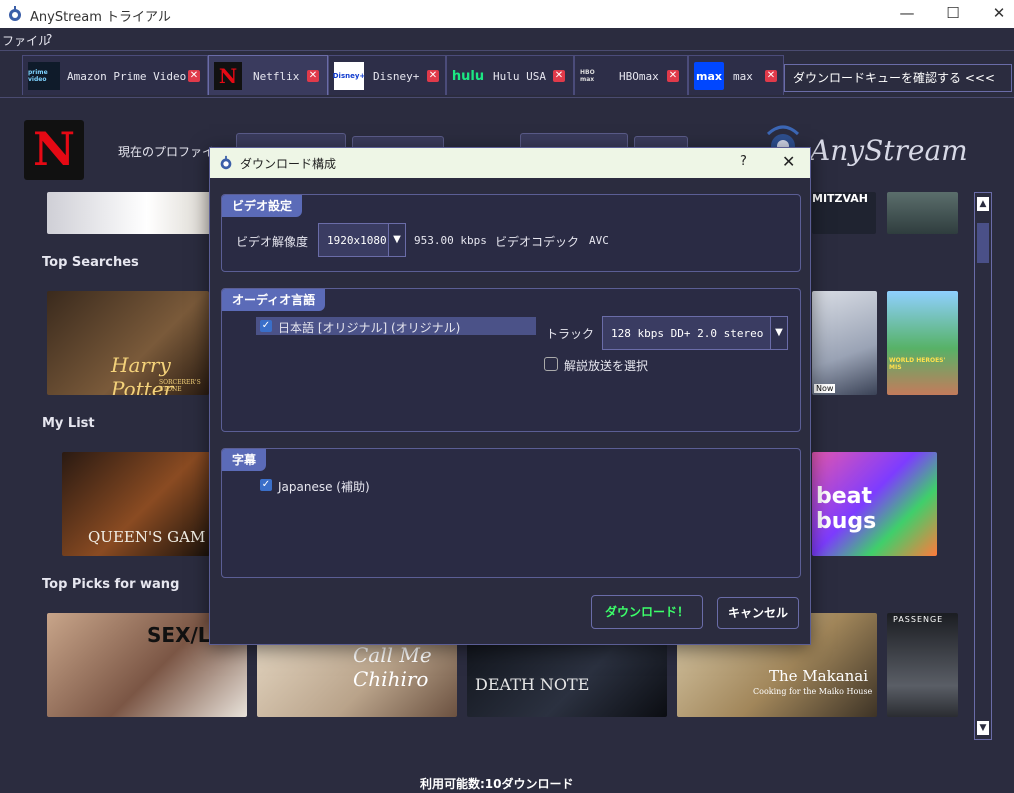  I want to click on window-title: AnyStream トライアル, so click(100, 17).